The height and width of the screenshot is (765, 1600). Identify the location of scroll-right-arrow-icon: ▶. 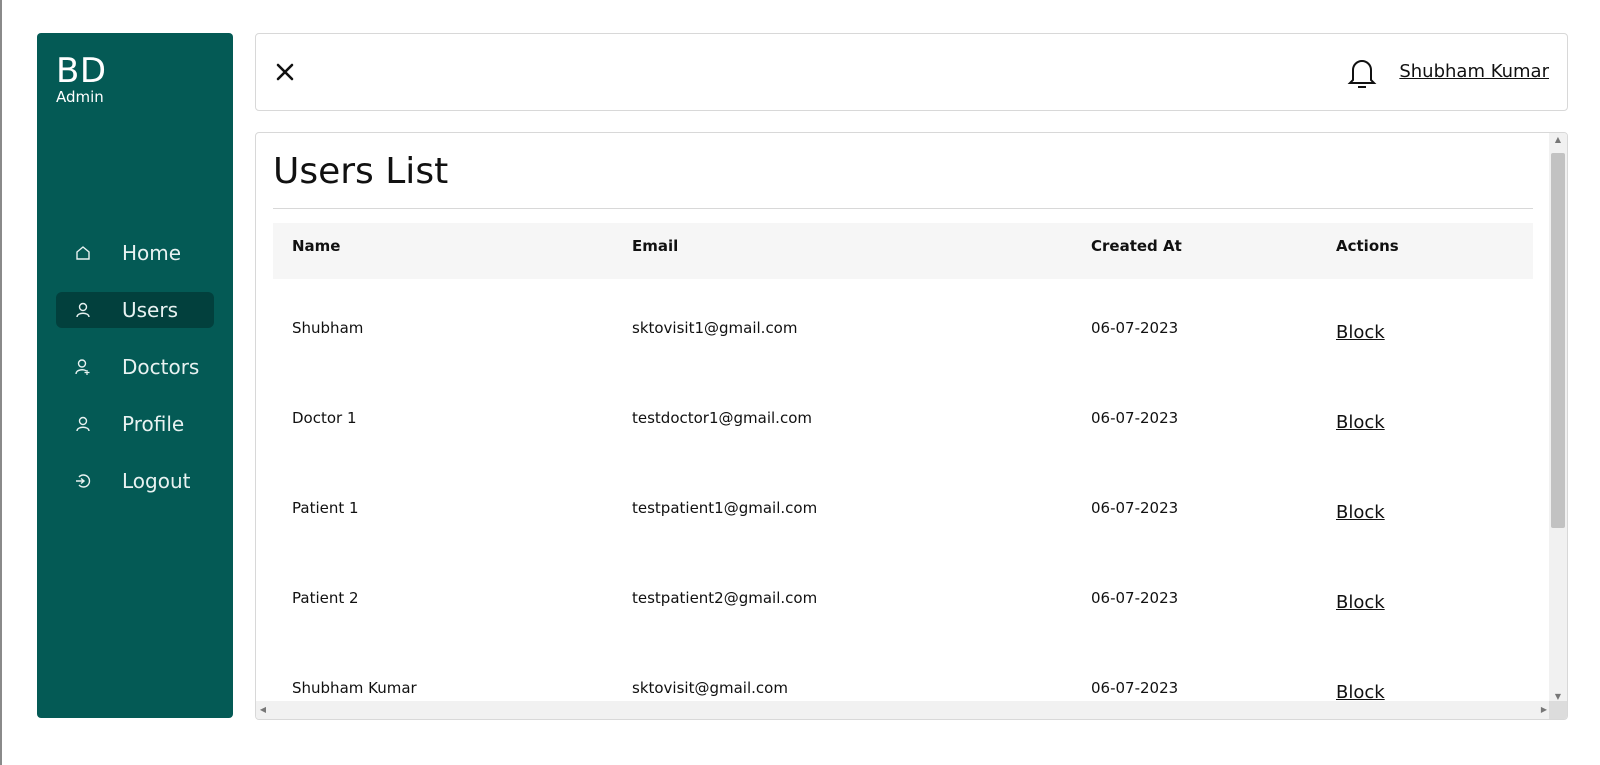
(1544, 709).